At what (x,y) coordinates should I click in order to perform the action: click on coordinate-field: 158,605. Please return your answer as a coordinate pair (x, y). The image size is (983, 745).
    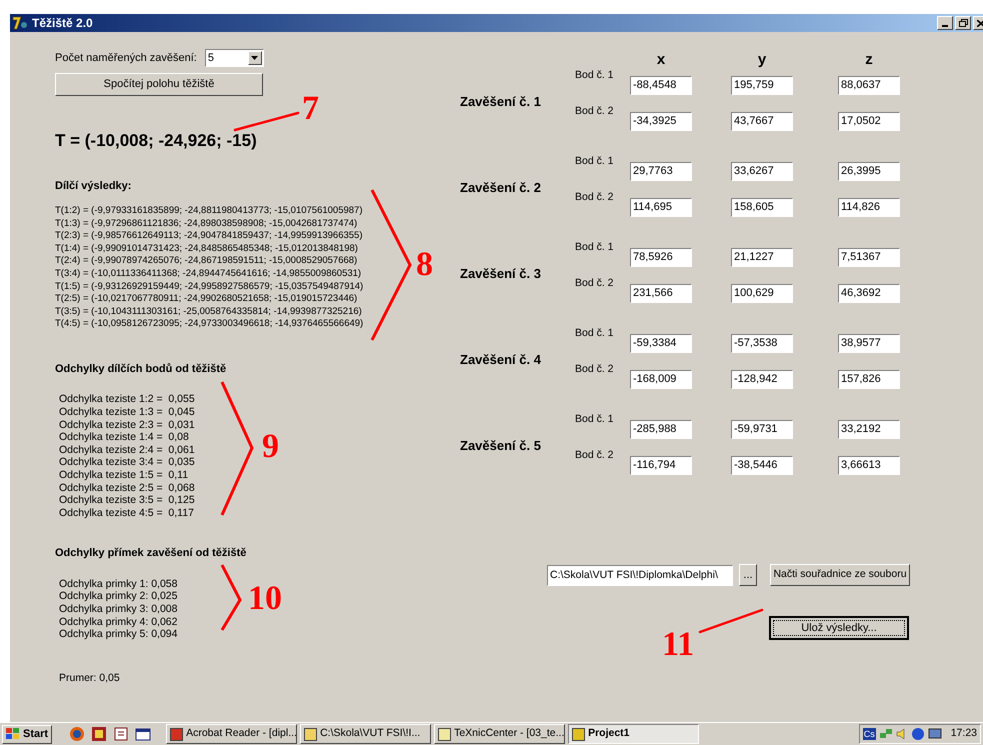
    Looking at the image, I should click on (762, 207).